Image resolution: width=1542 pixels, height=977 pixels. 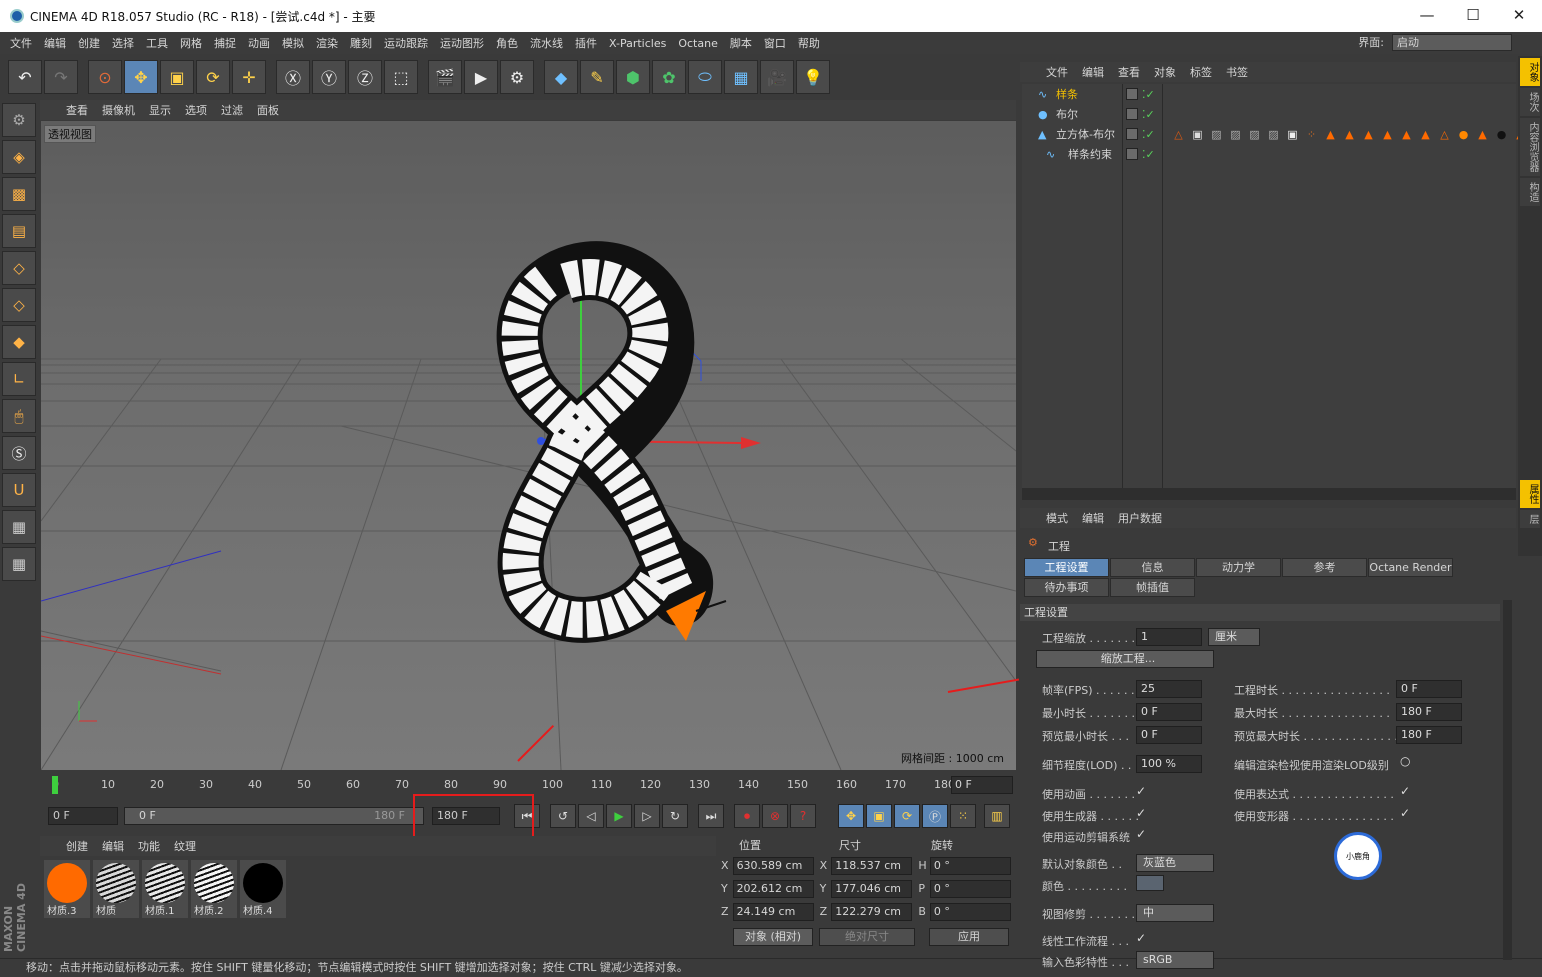 What do you see at coordinates (637, 43) in the screenshot?
I see `menu-item: X-Particles` at bounding box center [637, 43].